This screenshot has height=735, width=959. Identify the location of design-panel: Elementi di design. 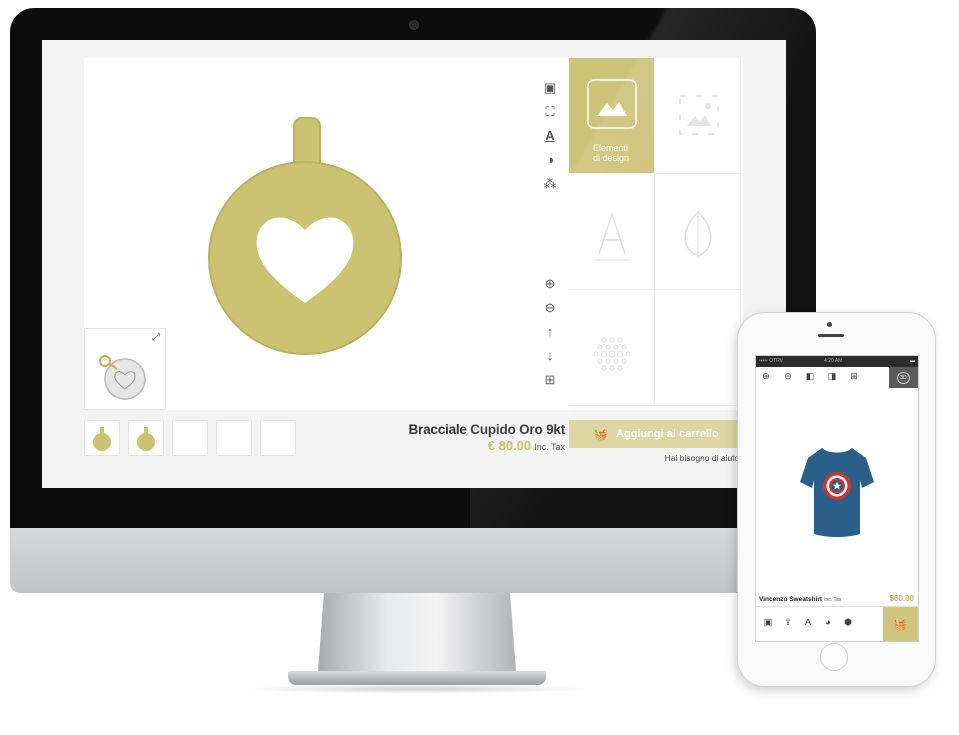
(656, 234).